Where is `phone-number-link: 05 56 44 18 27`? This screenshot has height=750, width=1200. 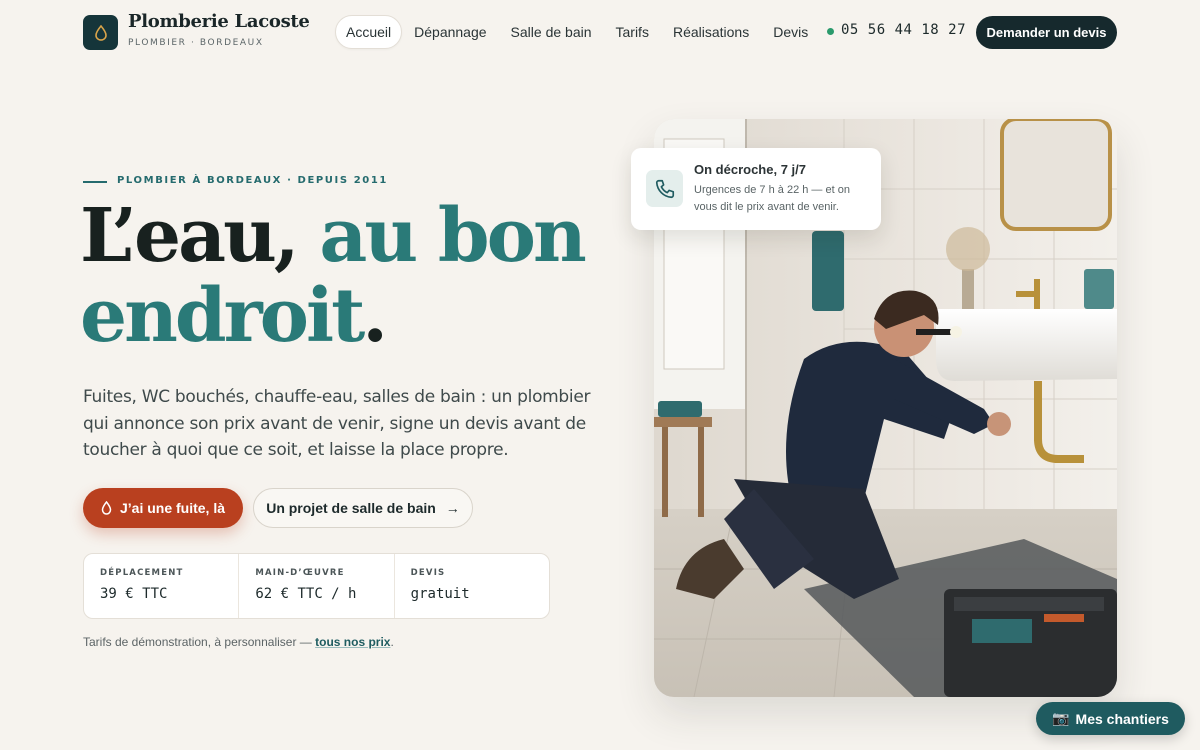 phone-number-link: 05 56 44 18 27 is located at coordinates (903, 30).